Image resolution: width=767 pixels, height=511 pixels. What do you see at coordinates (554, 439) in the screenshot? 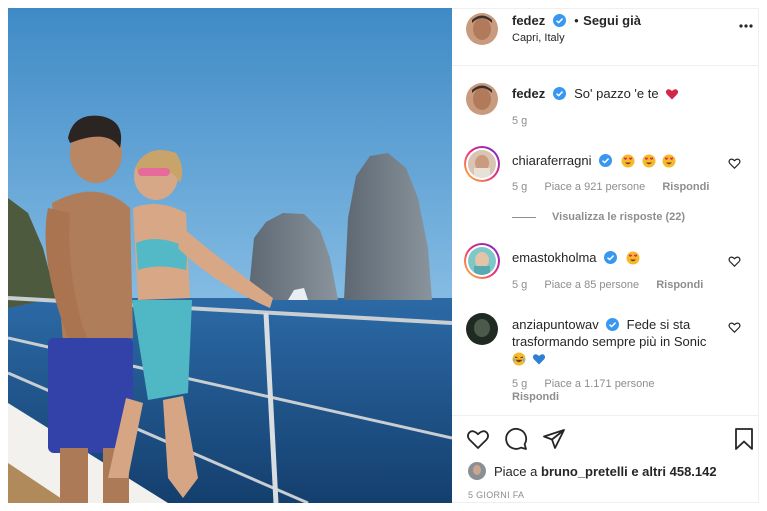
I see `share-icon` at bounding box center [554, 439].